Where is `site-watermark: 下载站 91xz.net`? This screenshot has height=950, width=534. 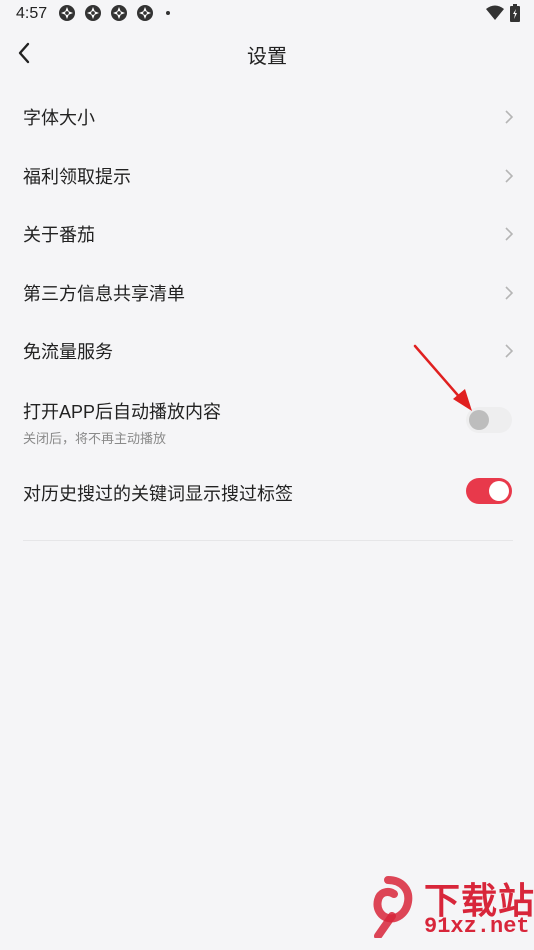 site-watermark: 下载站 91xz.net is located at coordinates (446, 908).